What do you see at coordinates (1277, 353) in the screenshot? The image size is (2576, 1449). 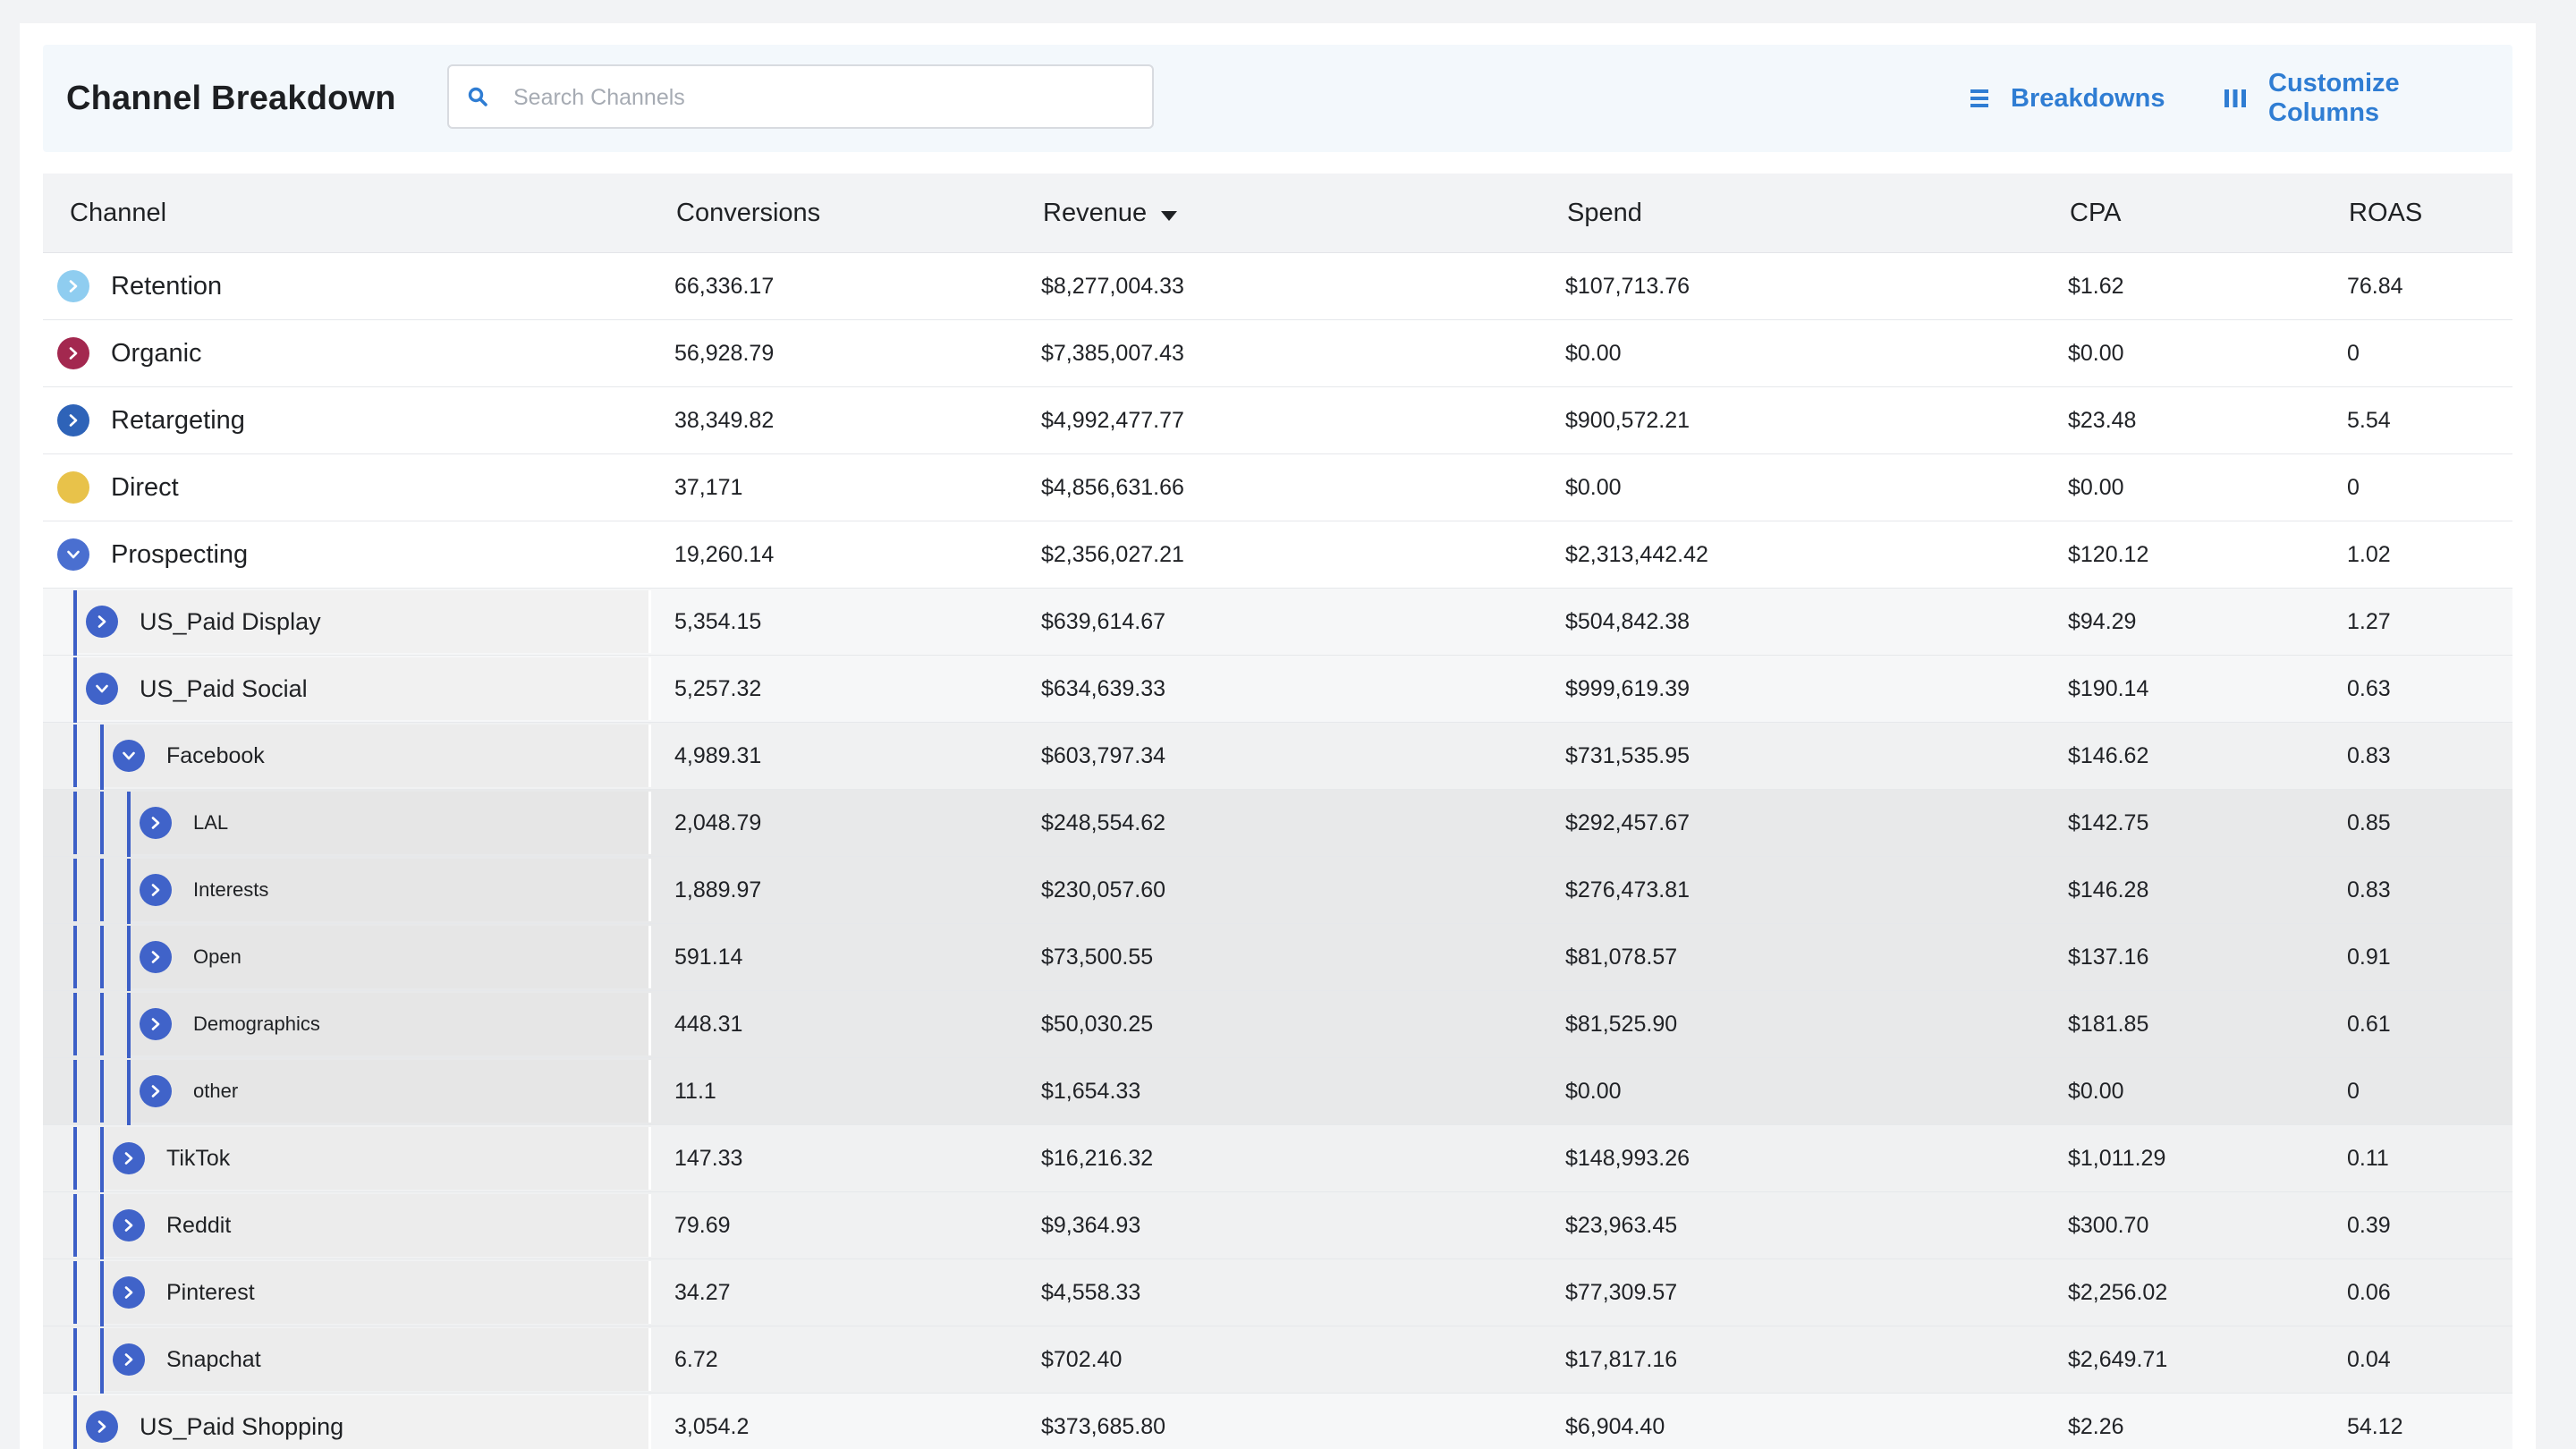 I see `table-row: Organic 56,928.79 $7,385,007.43 $0.00 $0.00 0` at bounding box center [1277, 353].